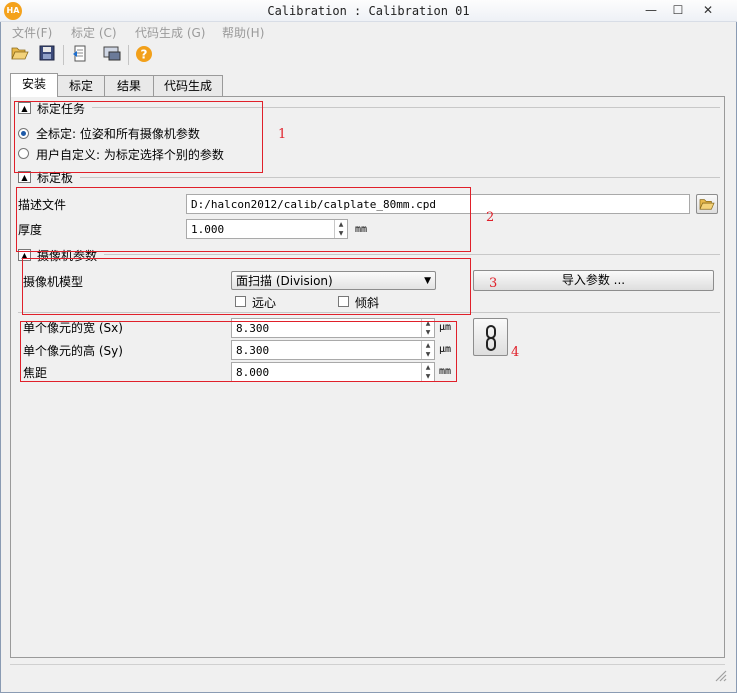 The height and width of the screenshot is (693, 737). I want to click on screenshot-icon, so click(112, 55).